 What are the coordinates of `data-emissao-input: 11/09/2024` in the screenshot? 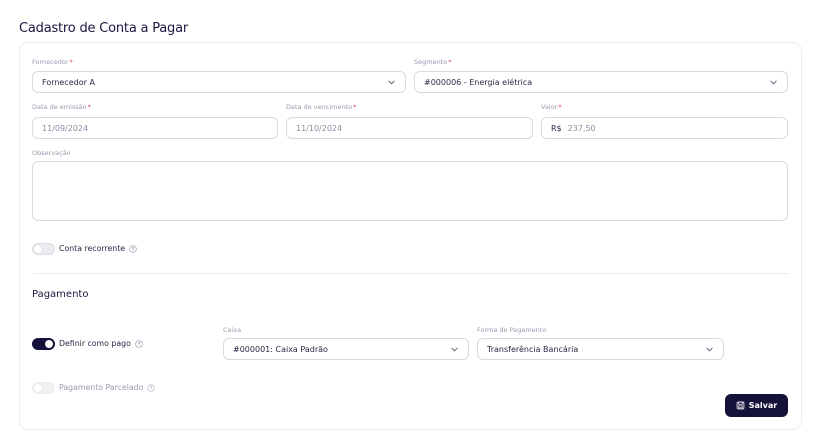 It's located at (155, 128).